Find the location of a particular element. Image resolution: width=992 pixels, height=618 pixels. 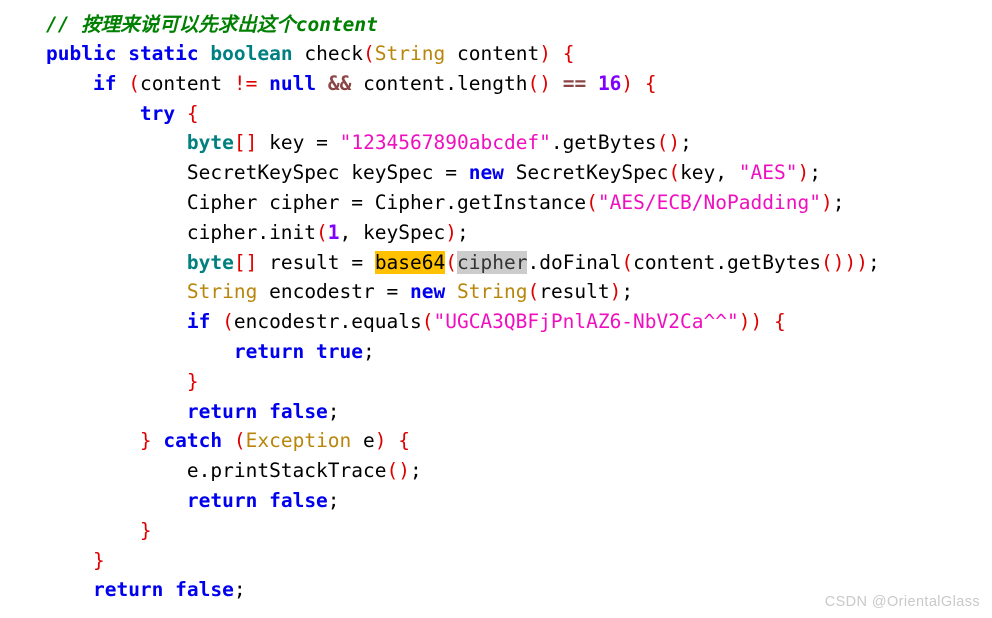

code-line-12: return true; is located at coordinates (496, 352).